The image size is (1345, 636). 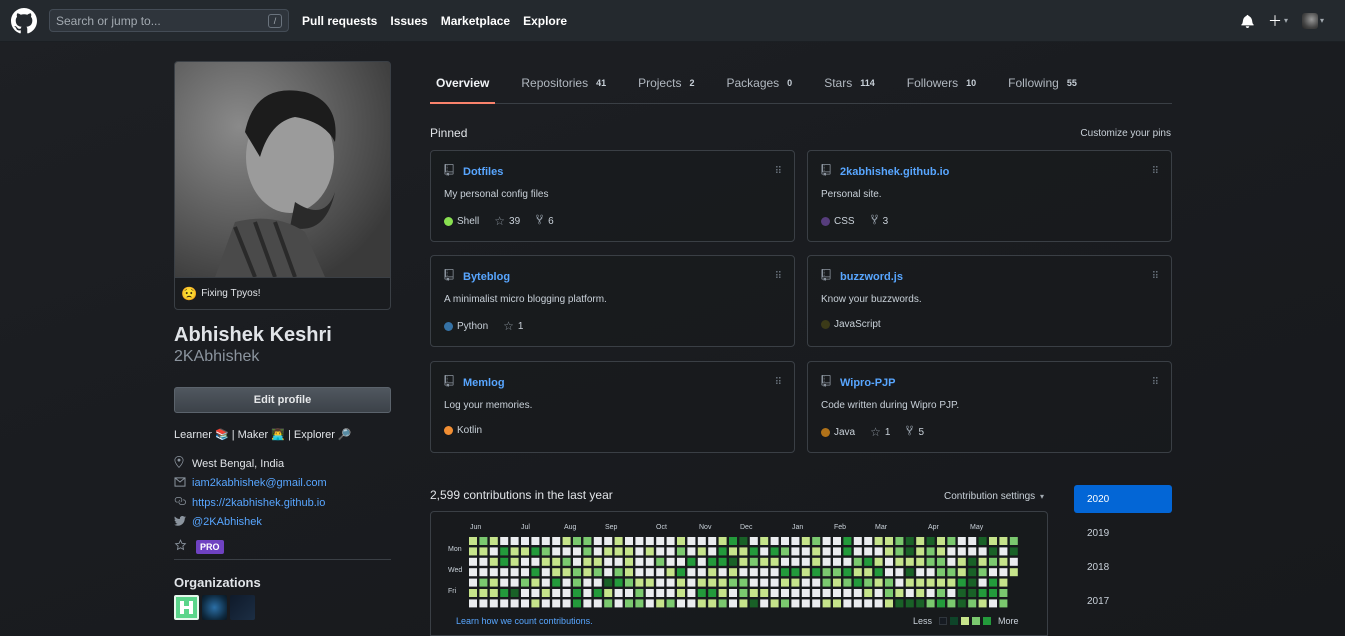 What do you see at coordinates (1123, 601) in the screenshot?
I see `year-link: 2017` at bounding box center [1123, 601].